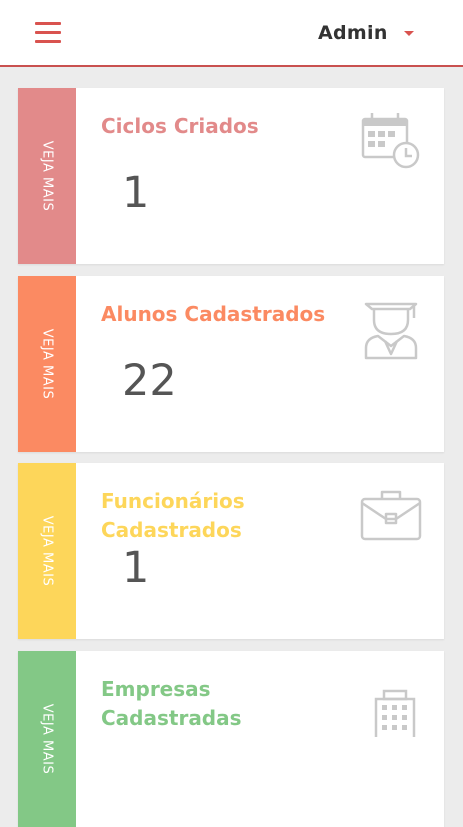 The width and height of the screenshot is (463, 827). What do you see at coordinates (213, 314) in the screenshot?
I see `card-title: Alunos Cadastrados` at bounding box center [213, 314].